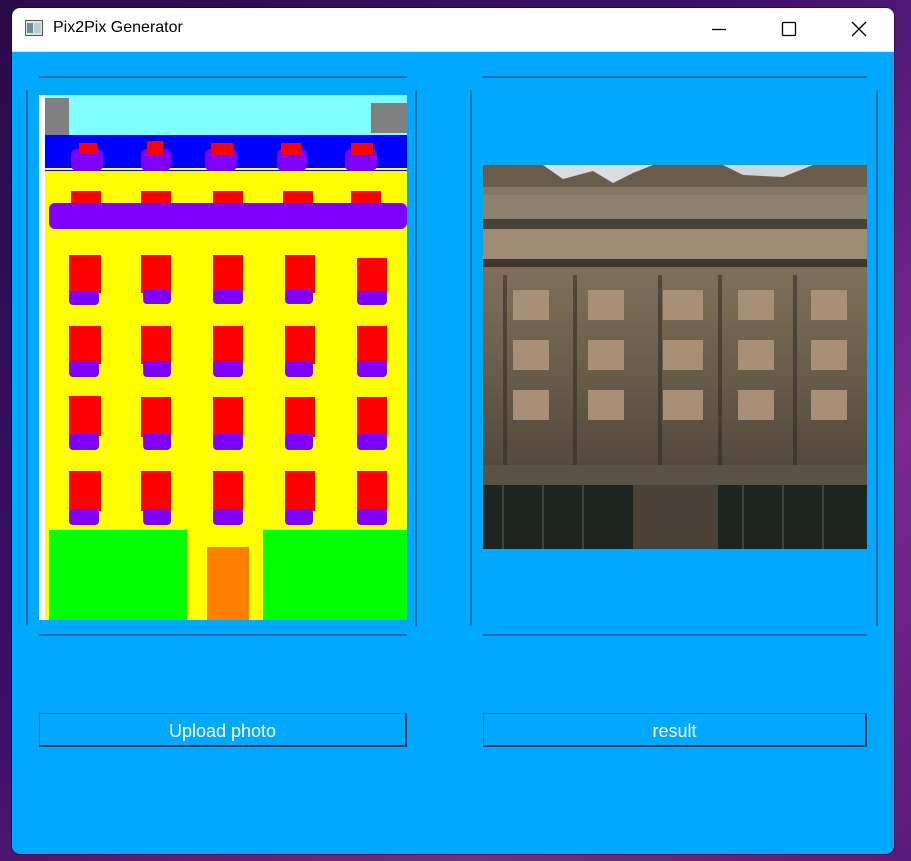 This screenshot has height=861, width=911. Describe the element at coordinates (34, 28) in the screenshot. I see `app-window-icon` at that location.